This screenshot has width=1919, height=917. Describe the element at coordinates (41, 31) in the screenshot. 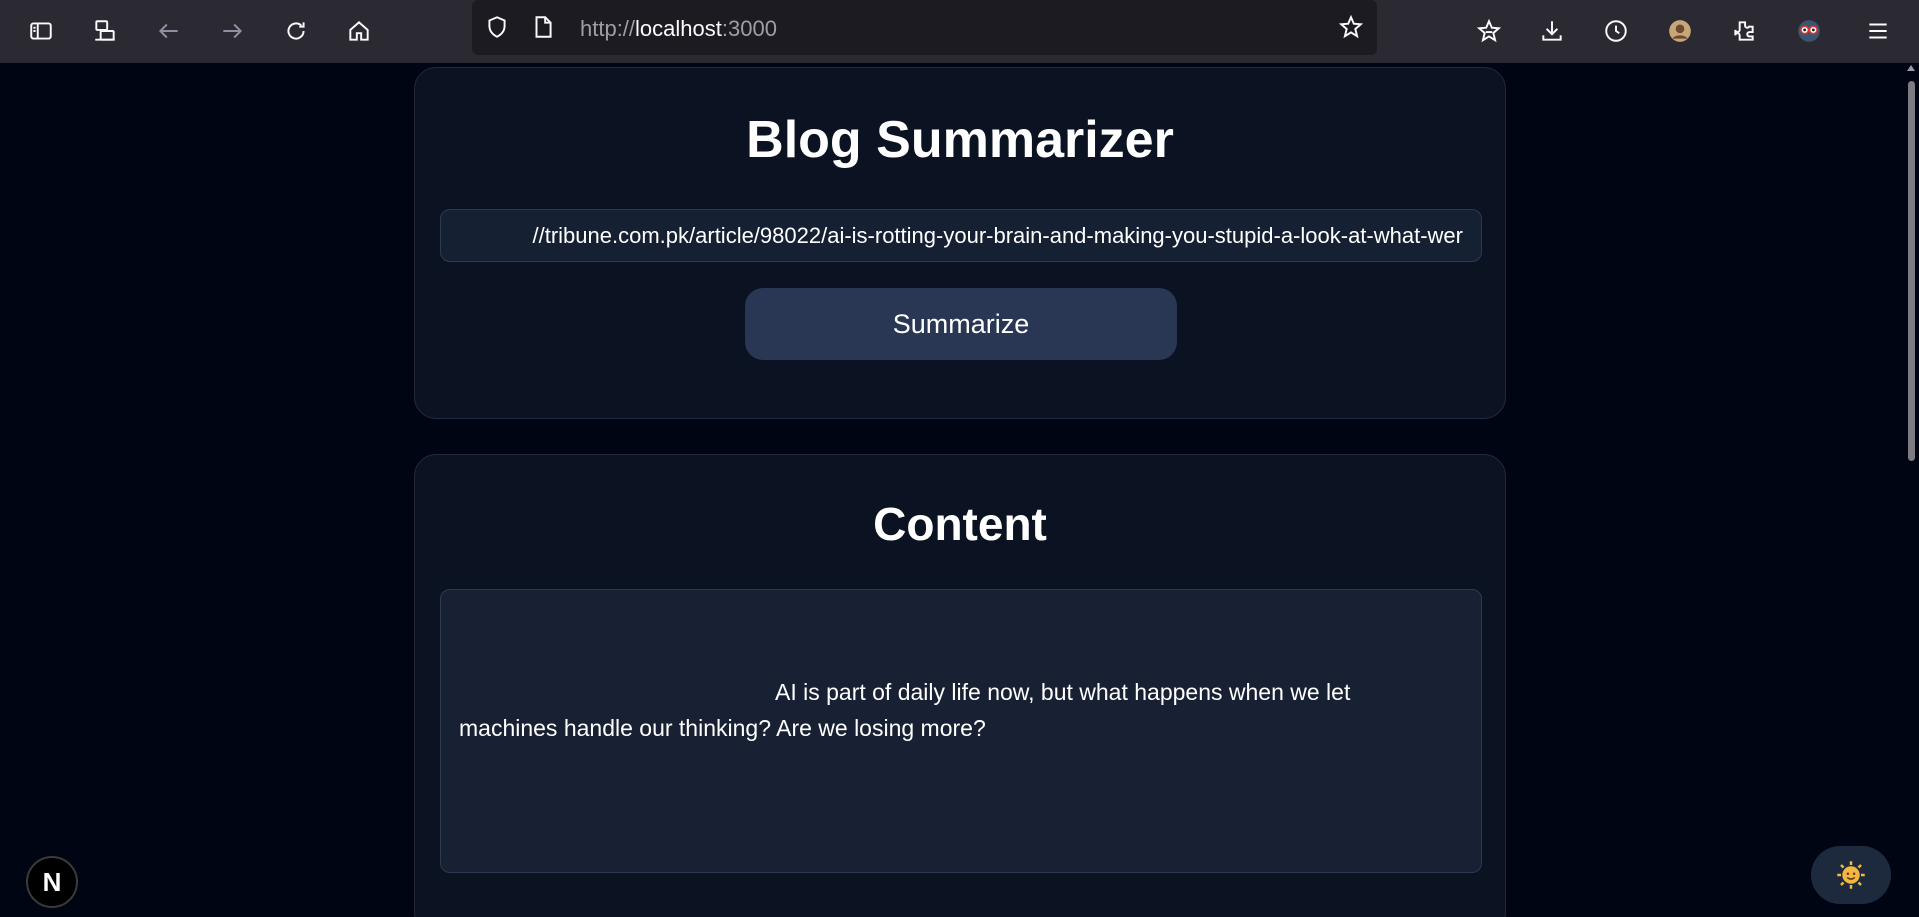

I see `sidebar-icon` at that location.